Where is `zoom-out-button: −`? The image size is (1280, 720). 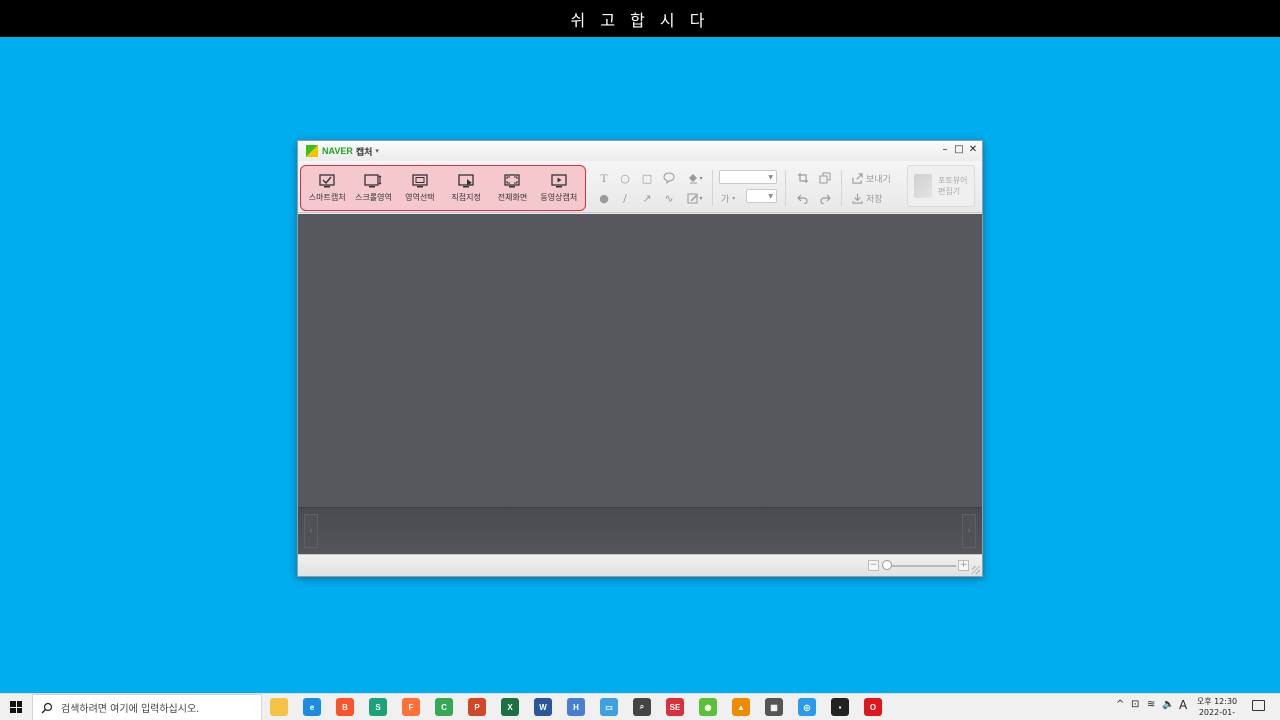
zoom-out-button: − is located at coordinates (873, 565).